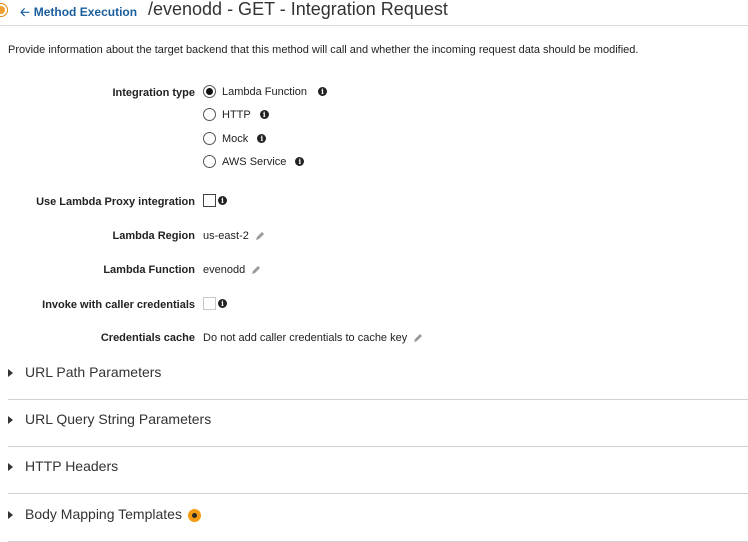 The width and height of the screenshot is (748, 542). I want to click on section-url-query-string-parameters: URL Query String Parameters, so click(374, 423).